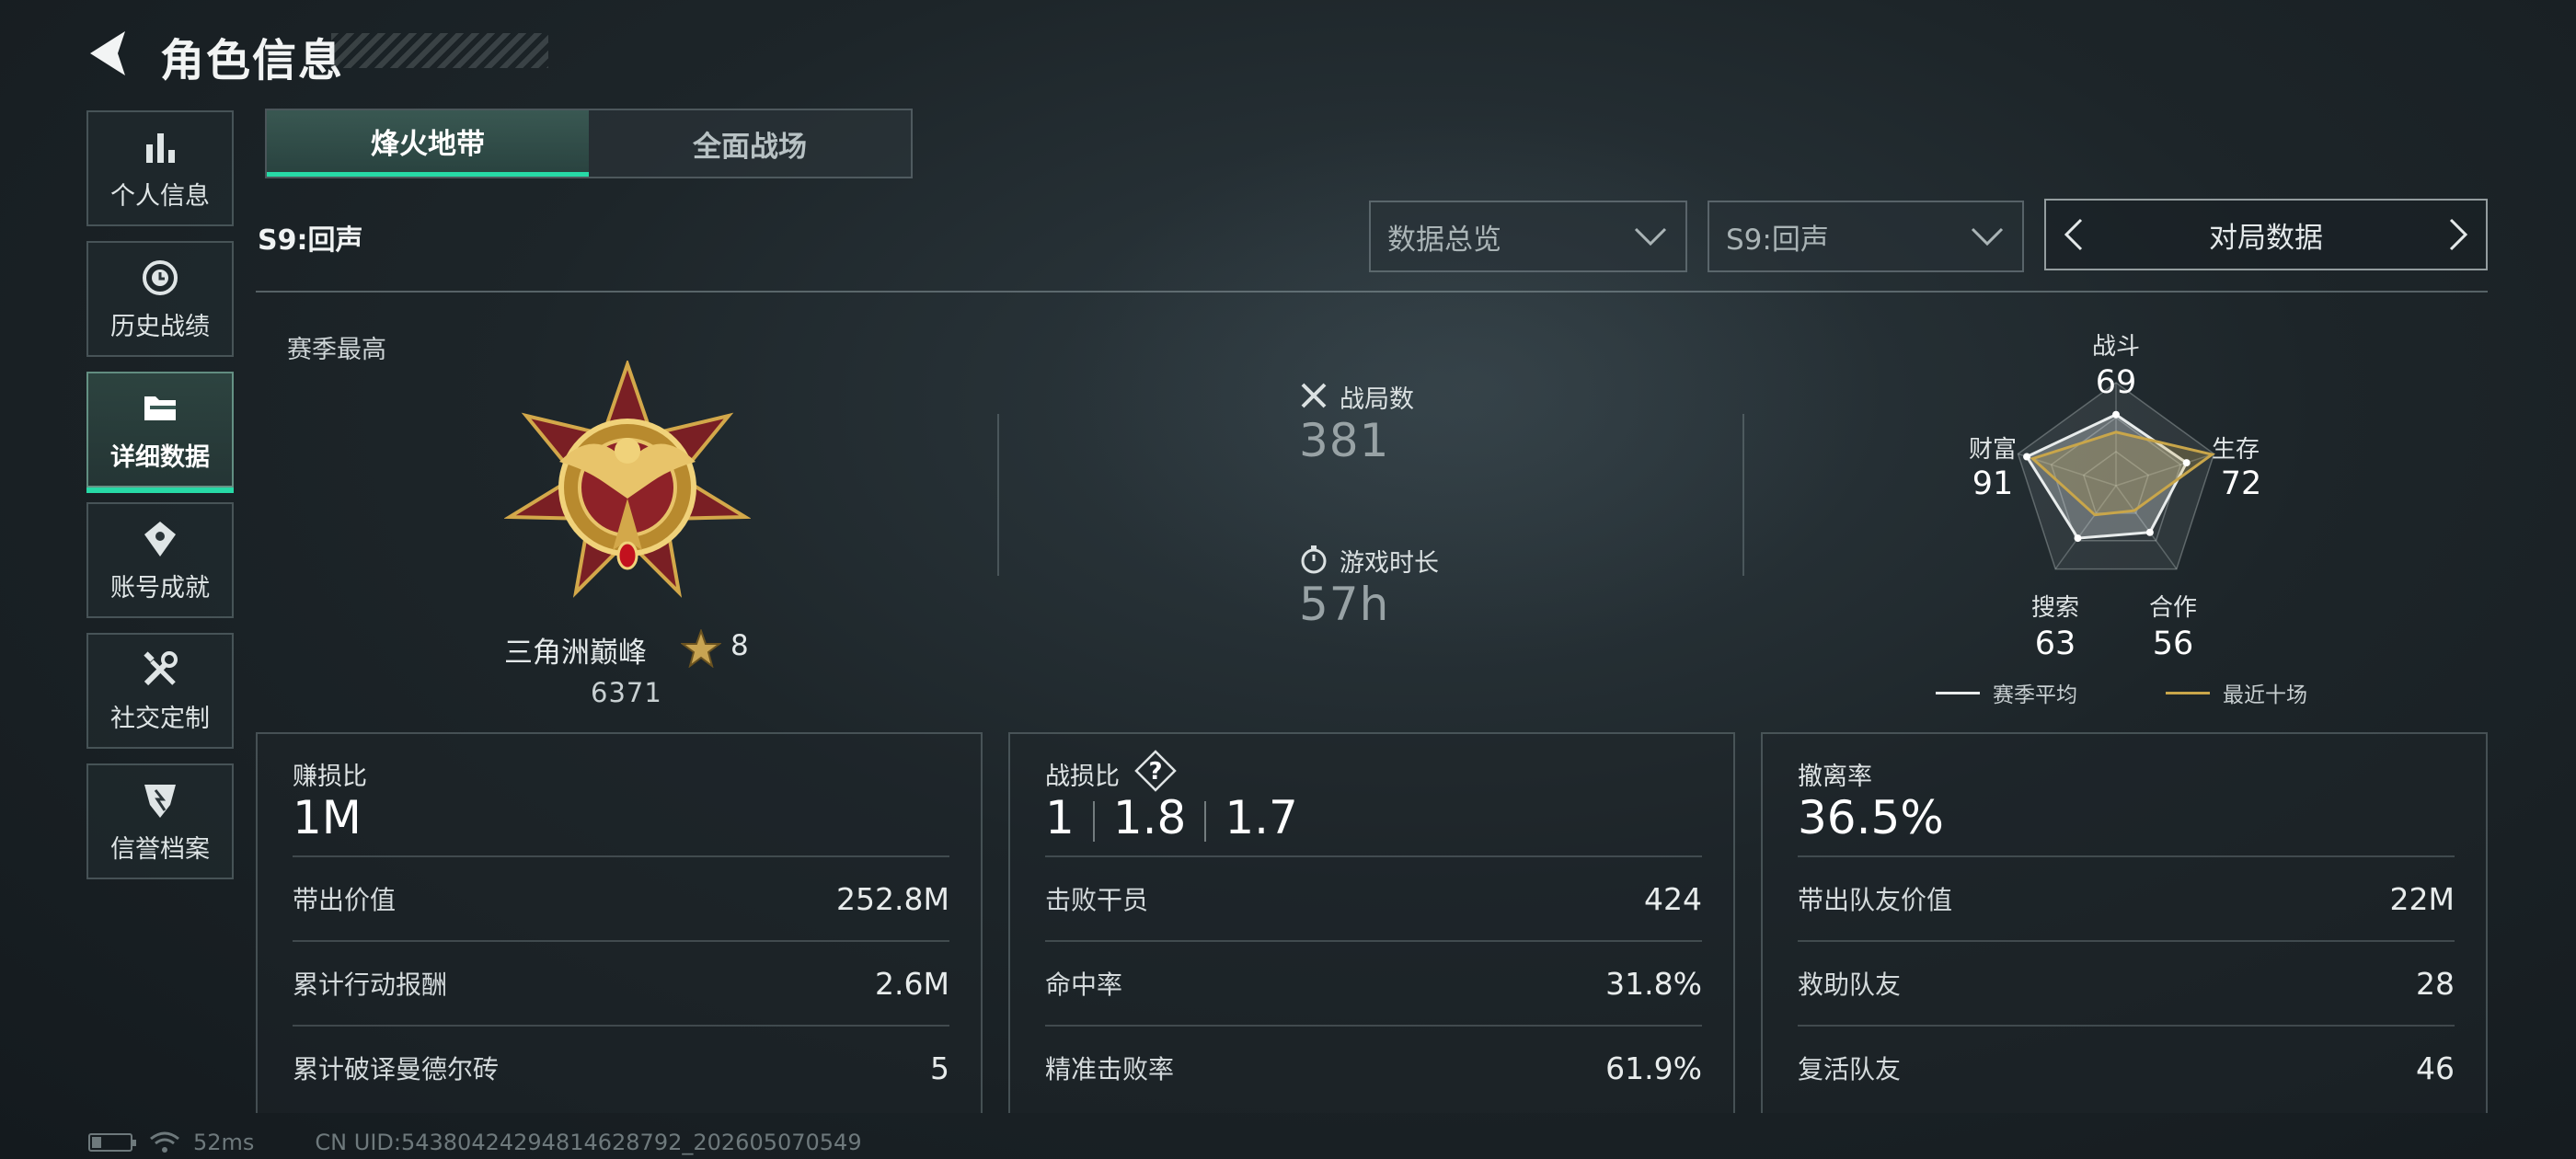 The height and width of the screenshot is (1159, 2576). I want to click on panel-main-value: 1M, so click(327, 817).